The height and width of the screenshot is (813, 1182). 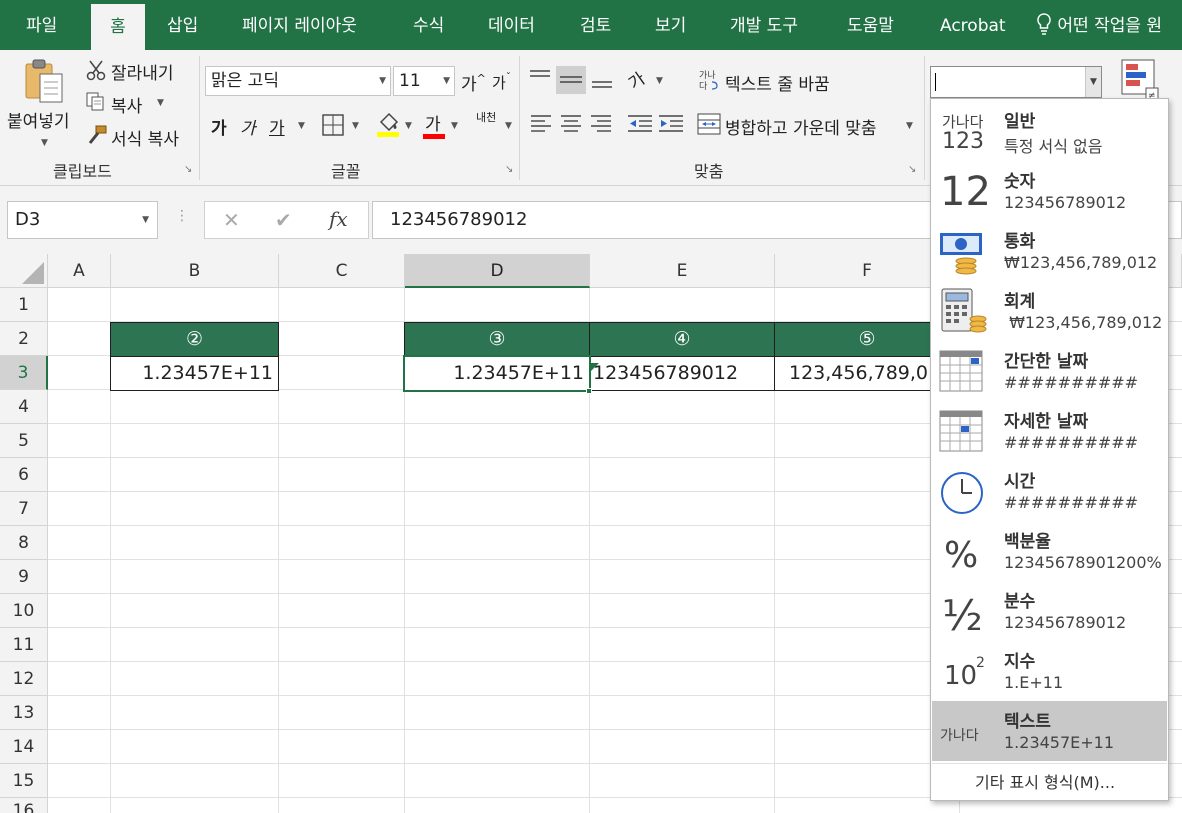 I want to click on cut-button: 잘라내기, so click(x=142, y=71).